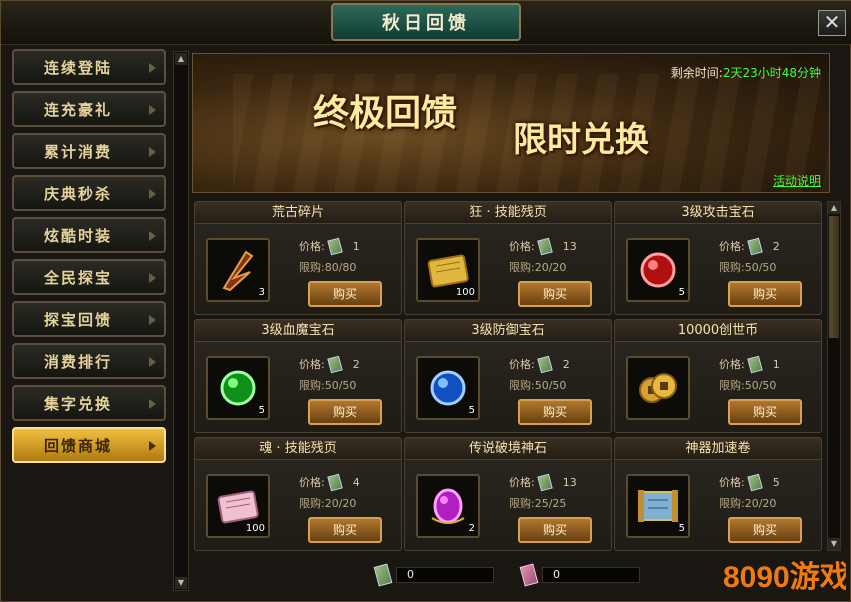  I want to click on sidebar-item-4: 庆典秒杀, so click(89, 193).